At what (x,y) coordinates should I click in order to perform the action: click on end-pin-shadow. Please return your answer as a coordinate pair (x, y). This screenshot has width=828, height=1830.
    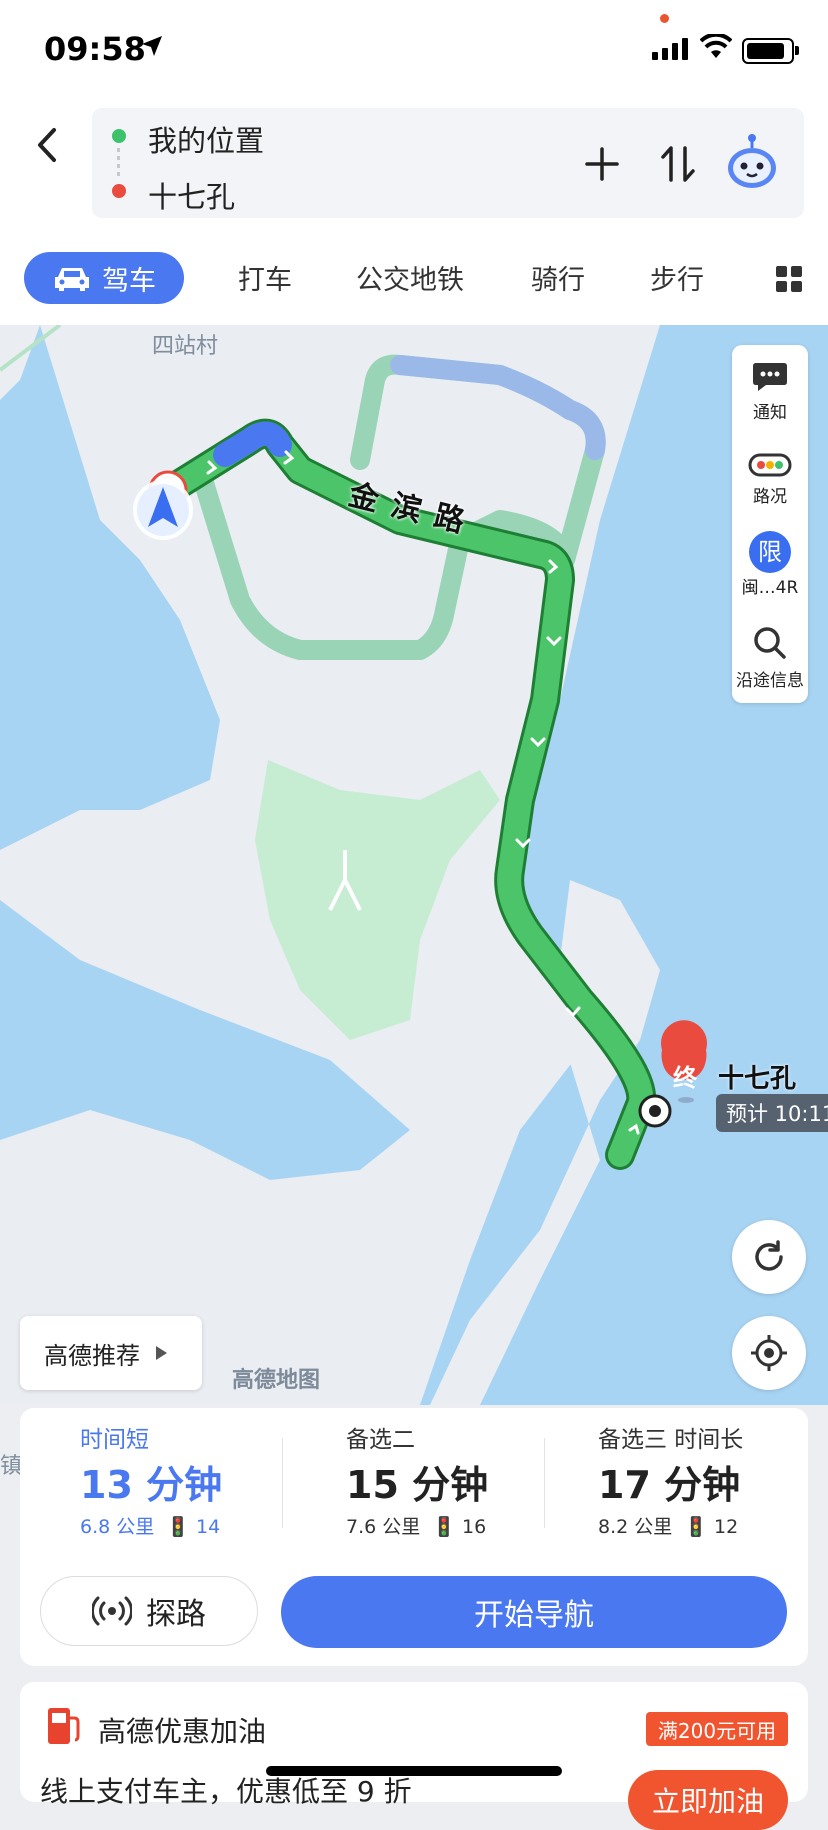
    Looking at the image, I should click on (686, 1100).